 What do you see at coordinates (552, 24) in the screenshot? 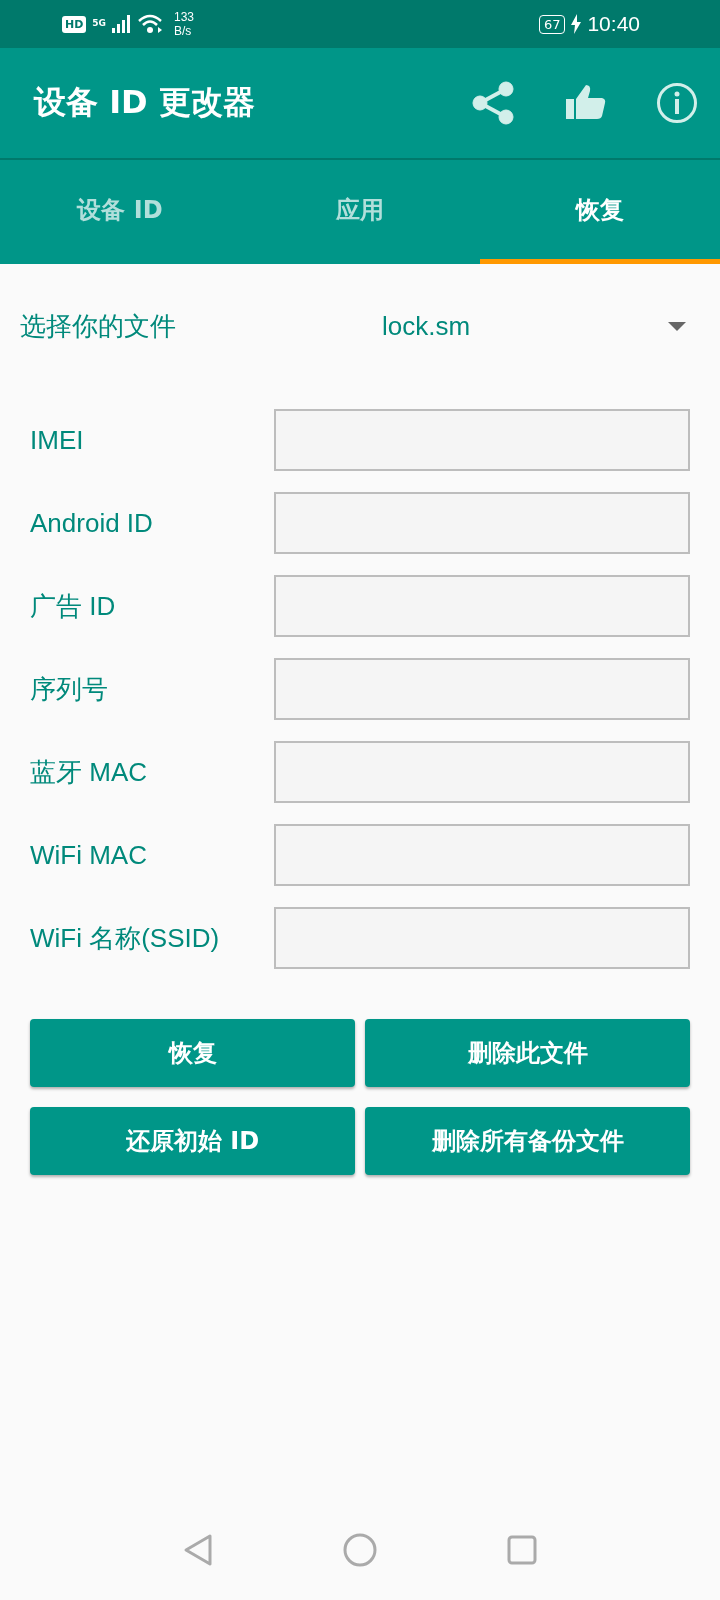
I see `battery-level: 67` at bounding box center [552, 24].